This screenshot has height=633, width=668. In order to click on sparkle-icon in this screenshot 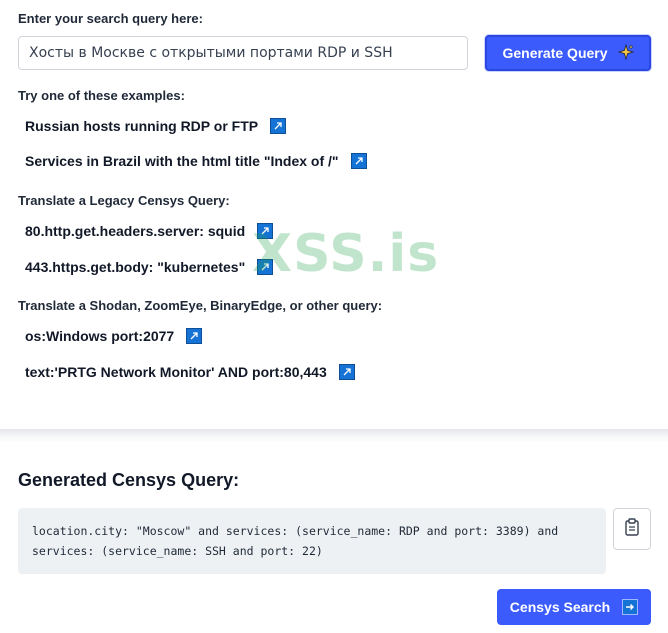, I will do `click(625, 53)`.